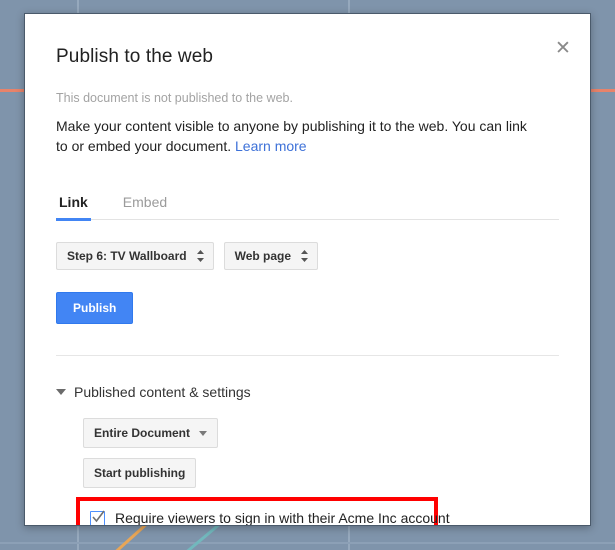 Image resolution: width=615 pixels, height=550 pixels. I want to click on tab-link: Link, so click(73, 205).